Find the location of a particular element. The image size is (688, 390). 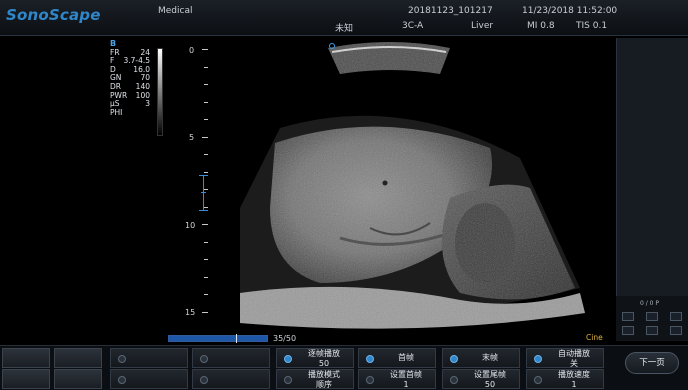

cine-control-knob: 播放速度 1 is located at coordinates (565, 379).